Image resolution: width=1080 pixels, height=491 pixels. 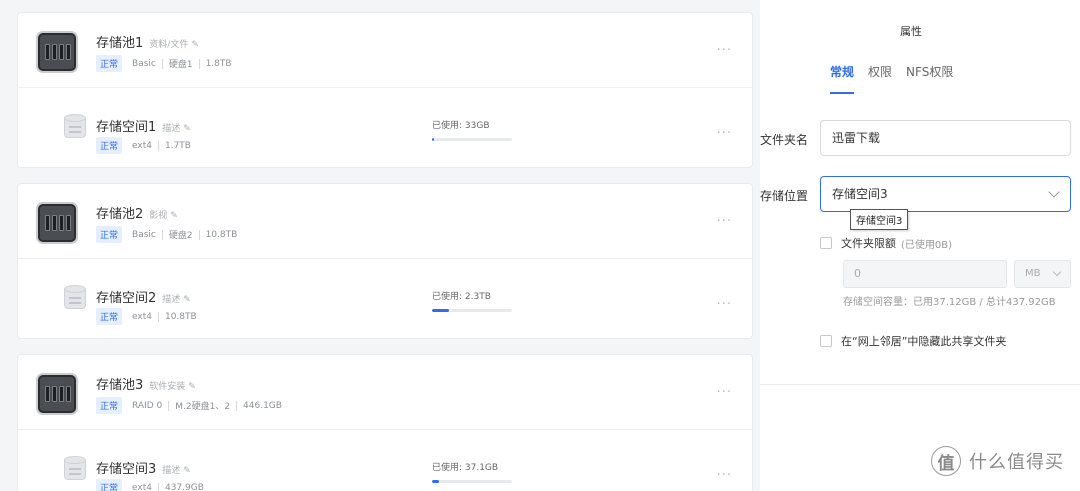 I want to click on pool-meta: 正常 Basic 硬盘1 1.8TB, so click(x=164, y=63).